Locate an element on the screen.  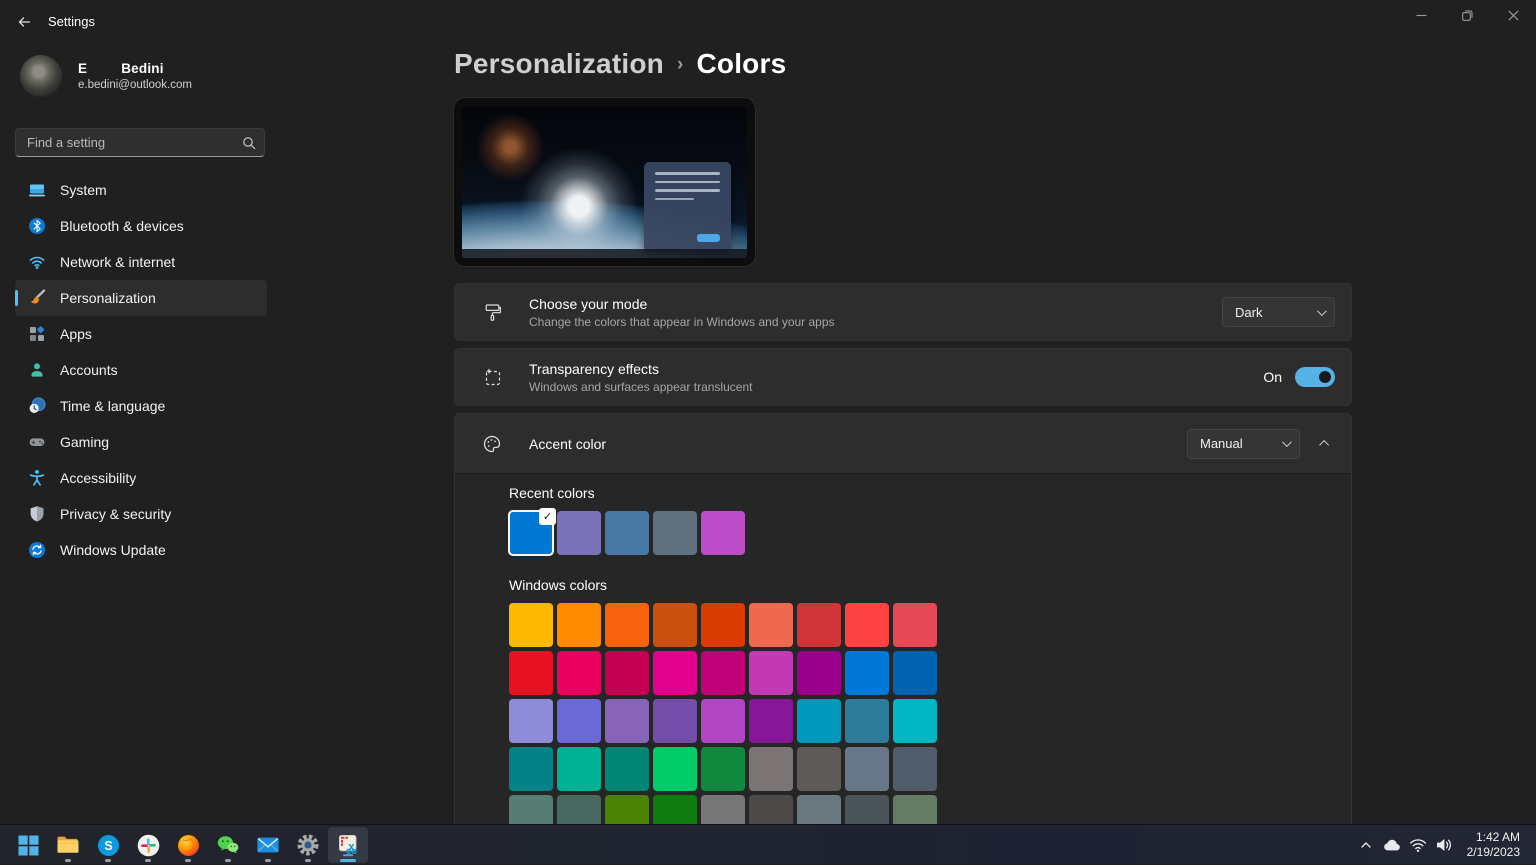
windows-color-swatch-#ff8c00 is located at coordinates (579, 625).